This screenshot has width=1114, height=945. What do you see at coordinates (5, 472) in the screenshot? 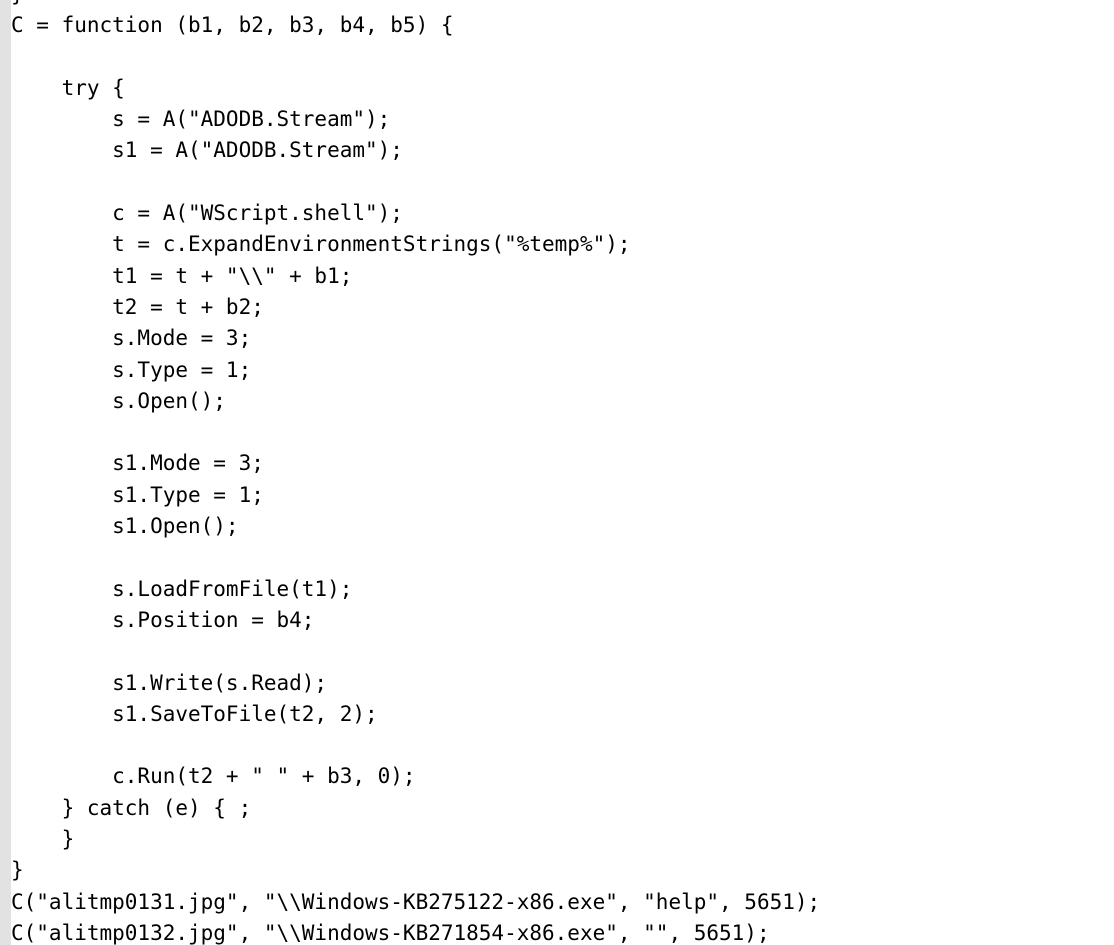
I see `left-gutter` at bounding box center [5, 472].